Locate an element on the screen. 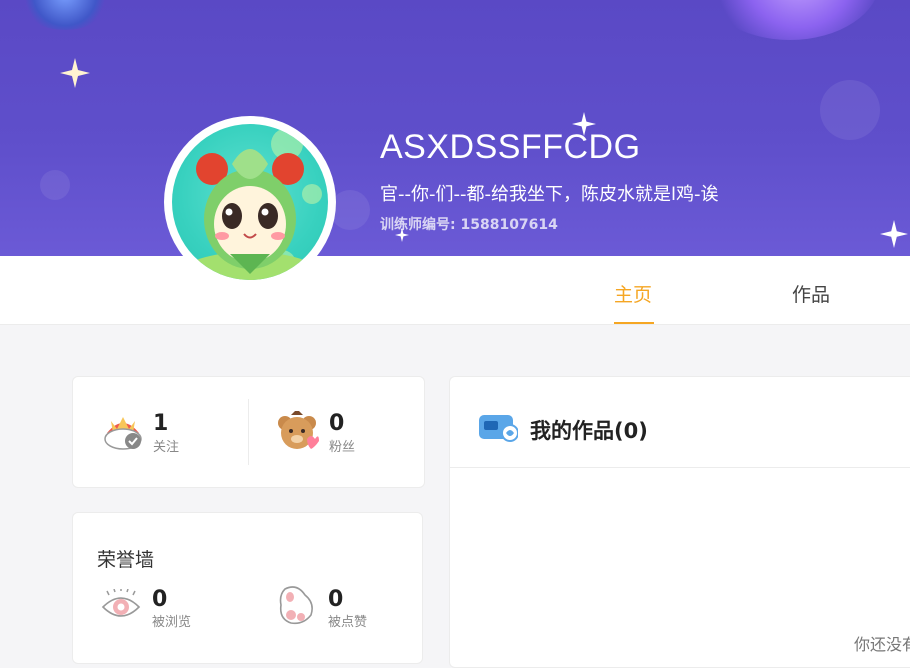 This screenshot has width=910, height=668. trainer-id: 训练师编号: 1588107614 is located at coordinates (469, 224).